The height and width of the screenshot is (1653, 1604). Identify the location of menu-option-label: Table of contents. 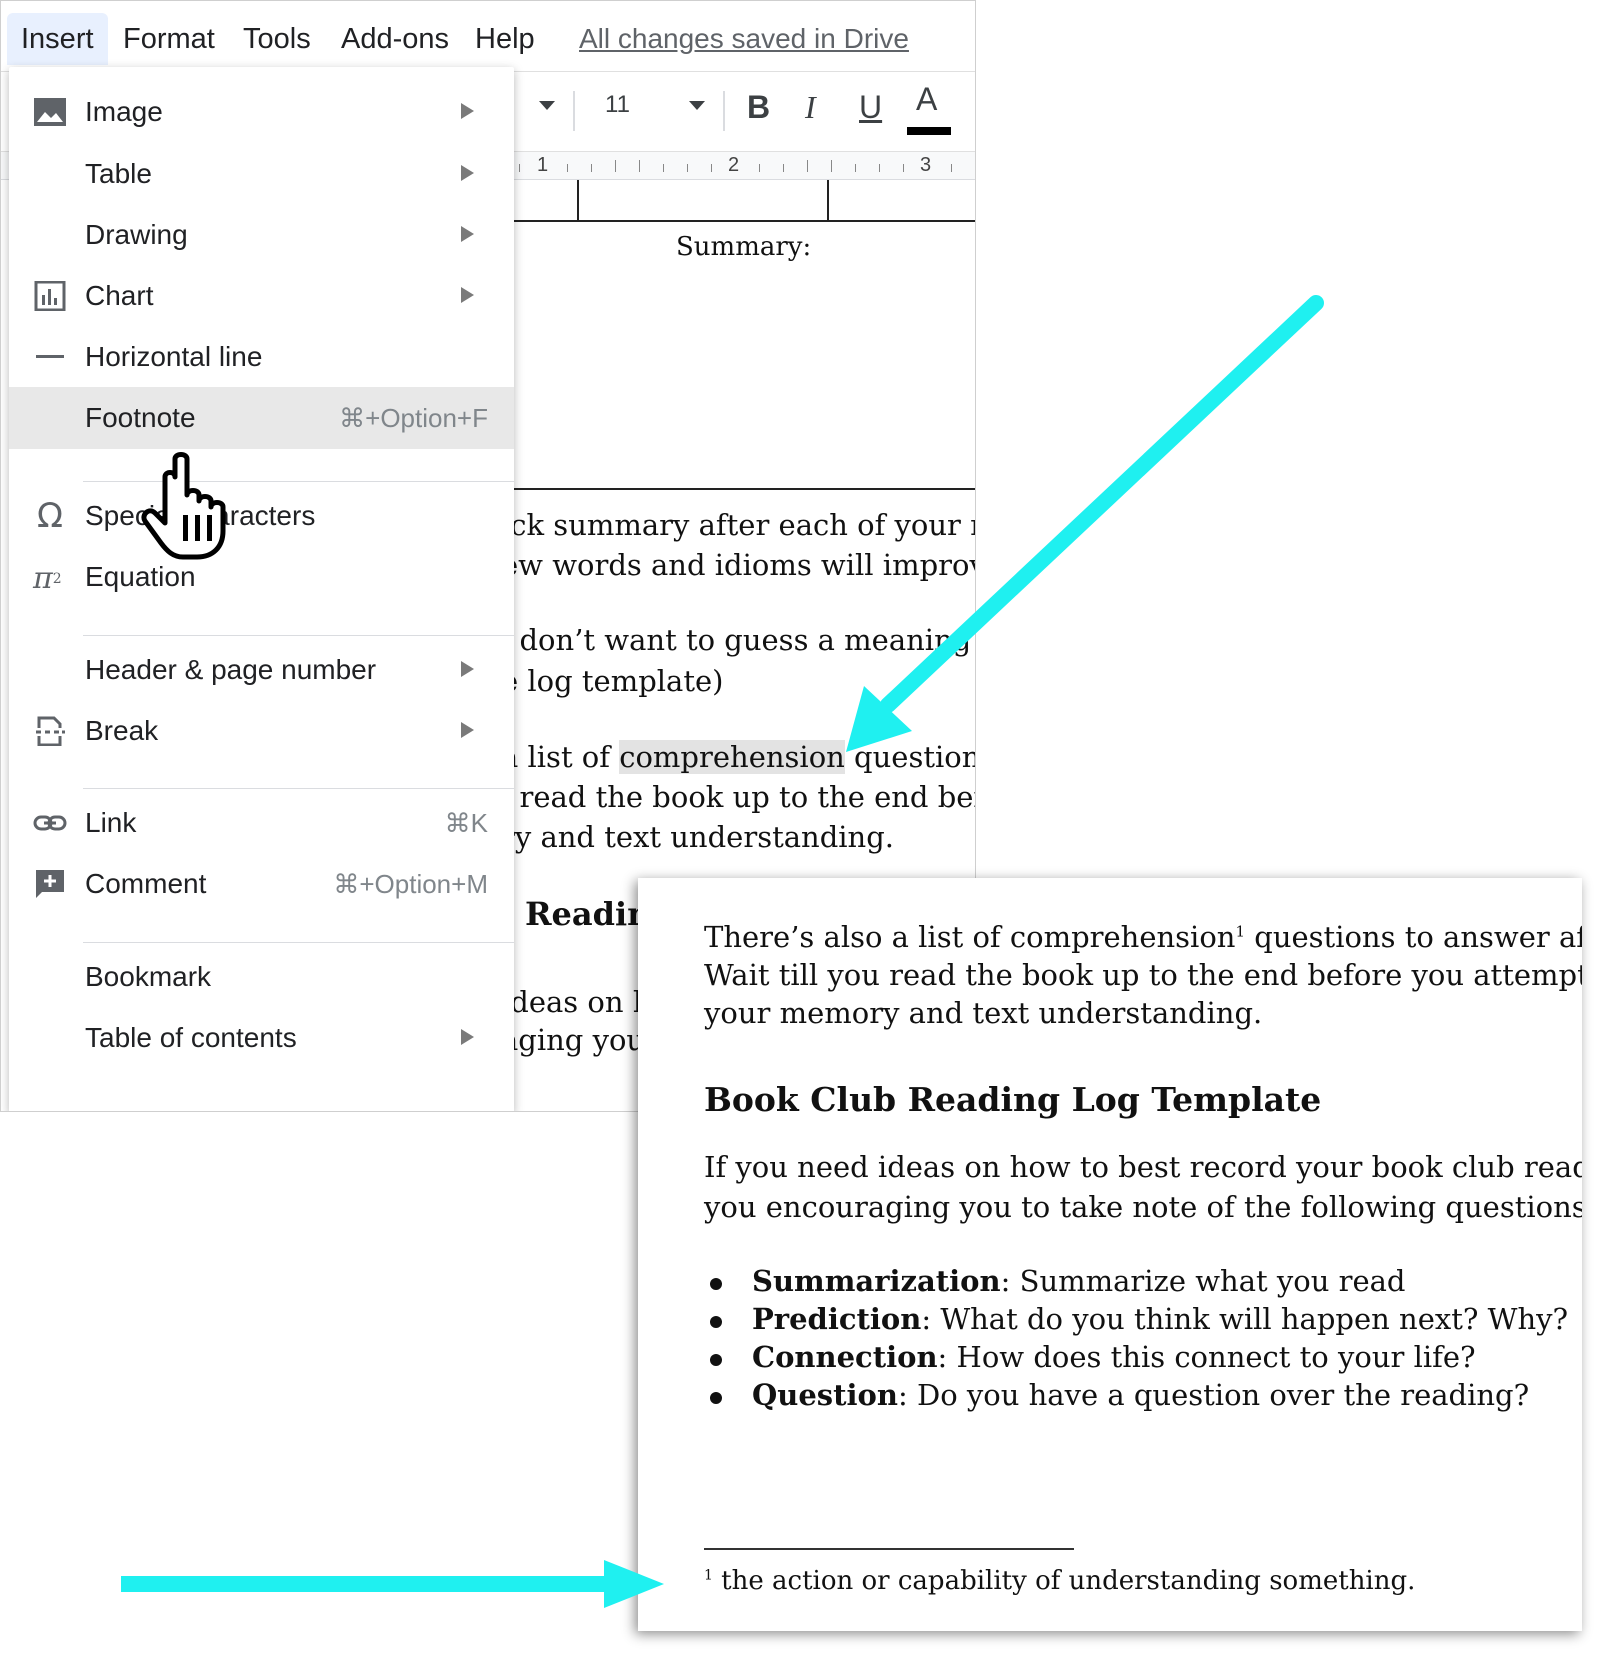
(191, 1037).